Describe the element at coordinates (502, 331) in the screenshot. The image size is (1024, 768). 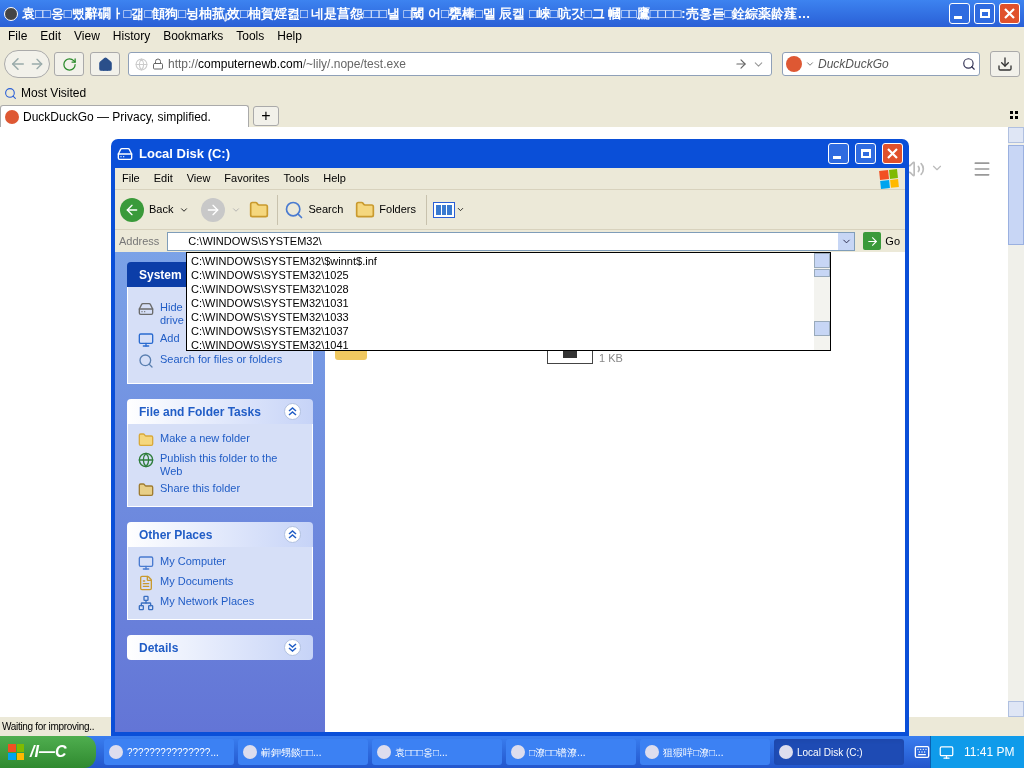
I see `suggestion-item: C:\WINDOWS\SYSTEM32\1037` at that location.